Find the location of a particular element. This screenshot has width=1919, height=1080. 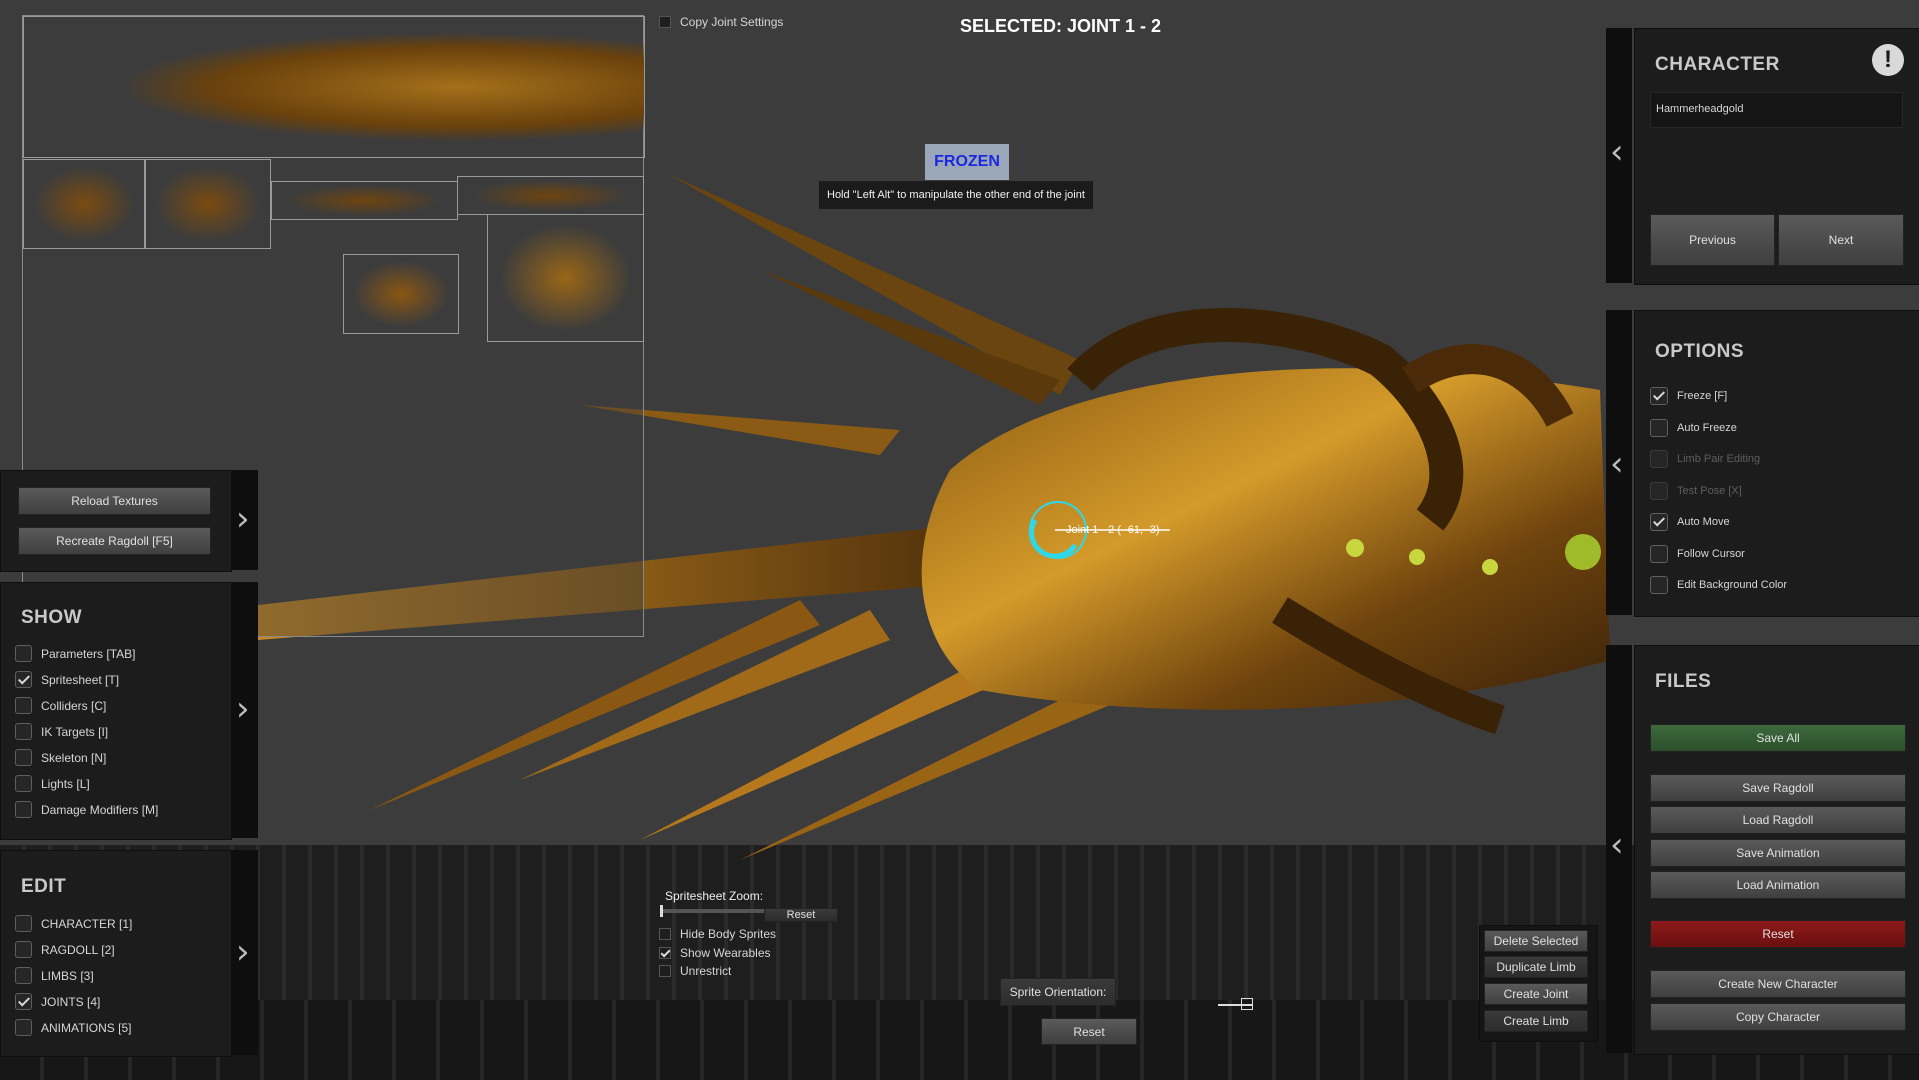

show-panel-item: Skeleton [N] is located at coordinates (60, 757).